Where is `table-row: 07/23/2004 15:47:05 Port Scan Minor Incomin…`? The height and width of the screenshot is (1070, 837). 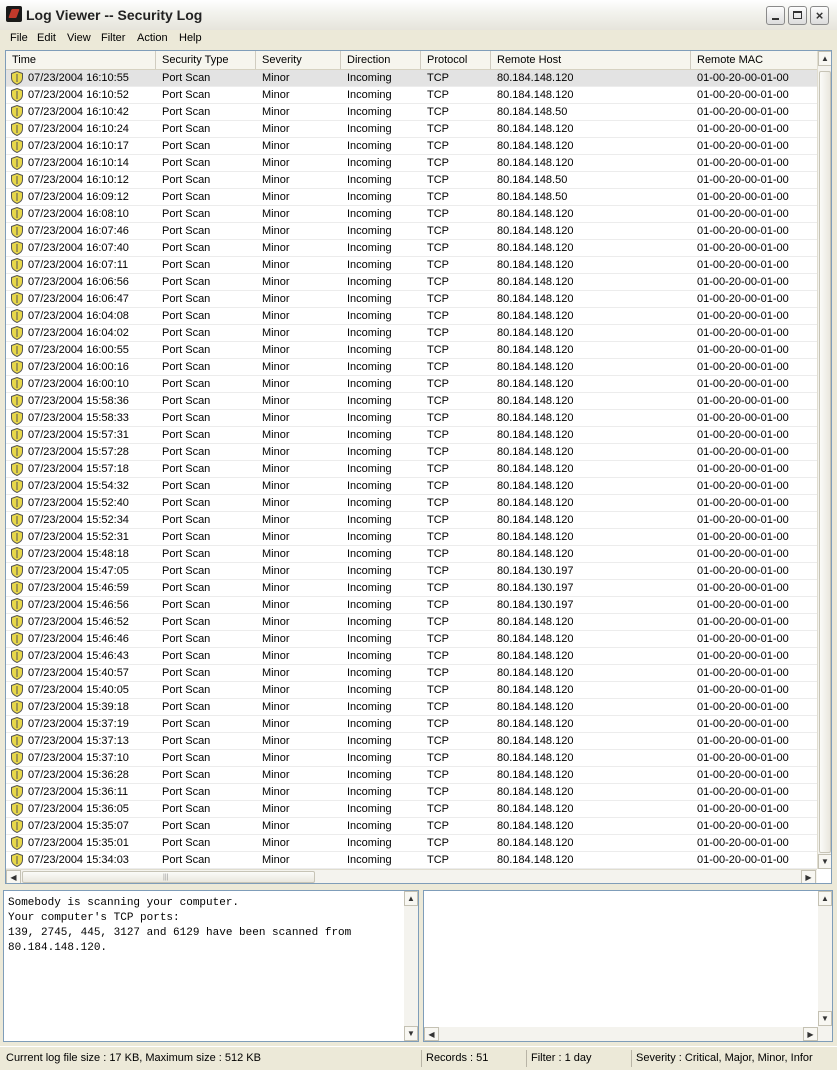
table-row: 07/23/2004 15:47:05 Port Scan Minor Incomin… is located at coordinates (411, 571).